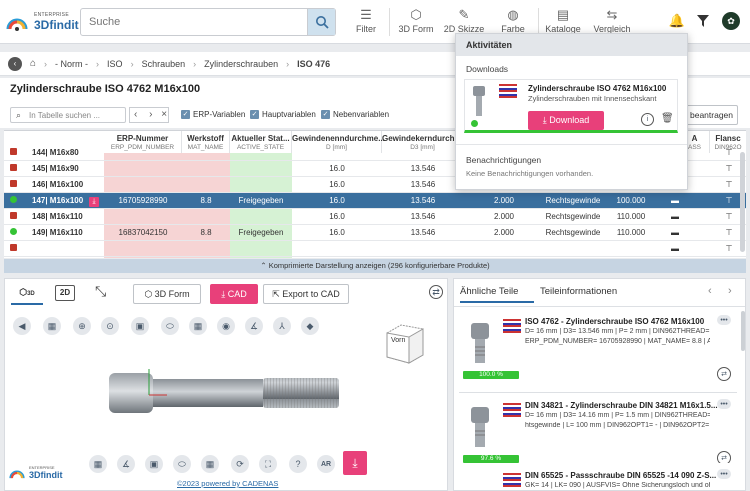 This screenshot has width=750, height=491. Describe the element at coordinates (100, 291) in the screenshot. I see `measure-icon: ⤡` at that location.